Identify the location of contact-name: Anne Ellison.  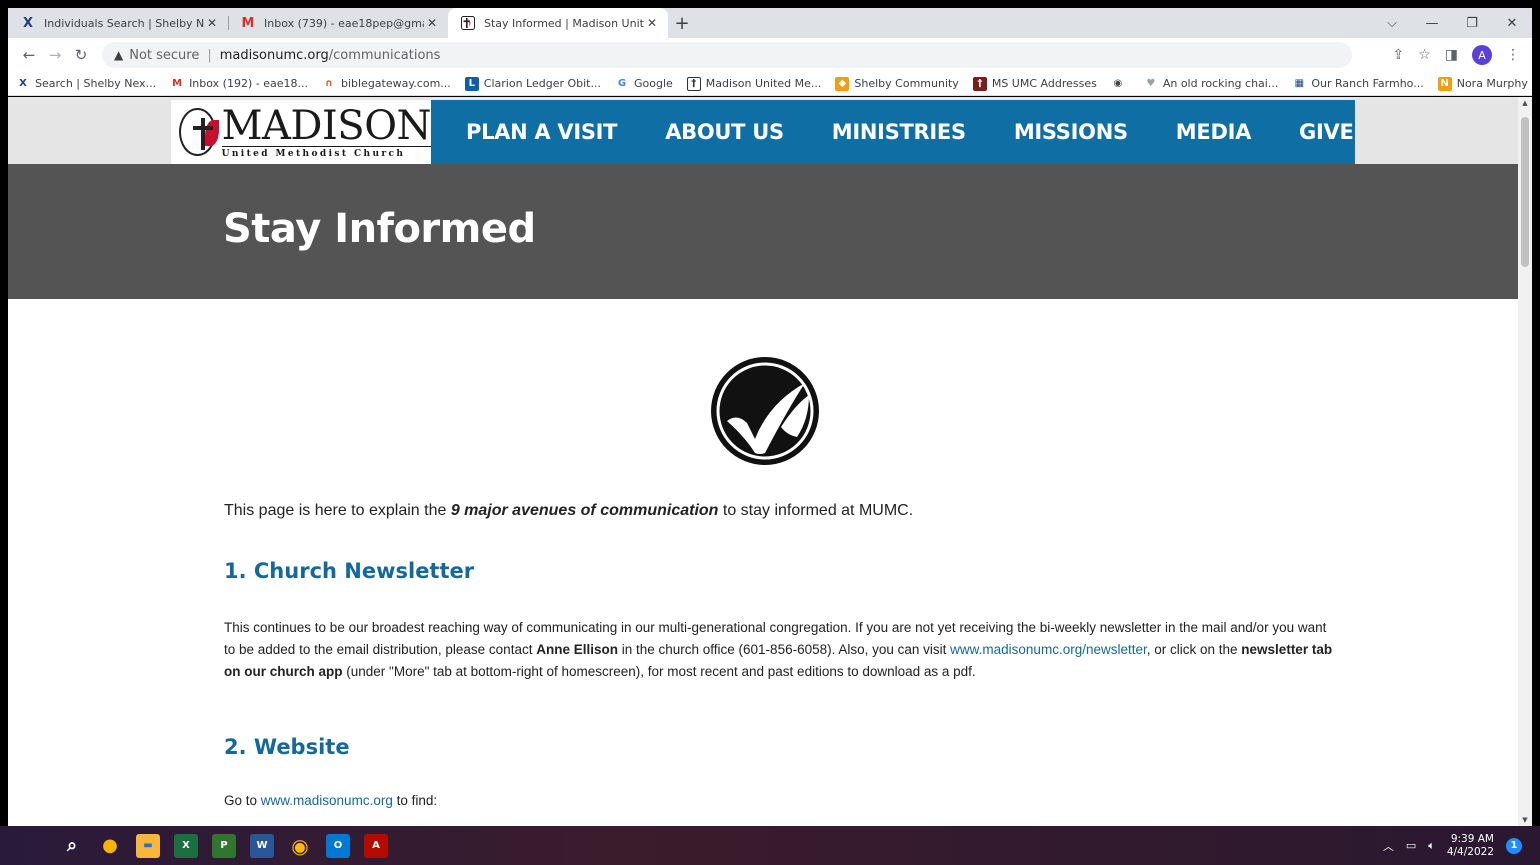
(577, 649).